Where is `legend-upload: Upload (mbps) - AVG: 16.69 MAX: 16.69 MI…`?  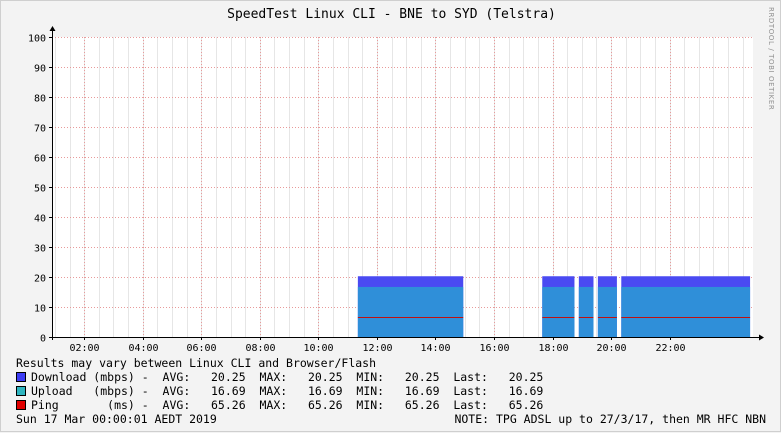
legend-upload: Upload (mbps) - AVG: 16.69 MAX: 16.69 MI… is located at coordinates (279, 391).